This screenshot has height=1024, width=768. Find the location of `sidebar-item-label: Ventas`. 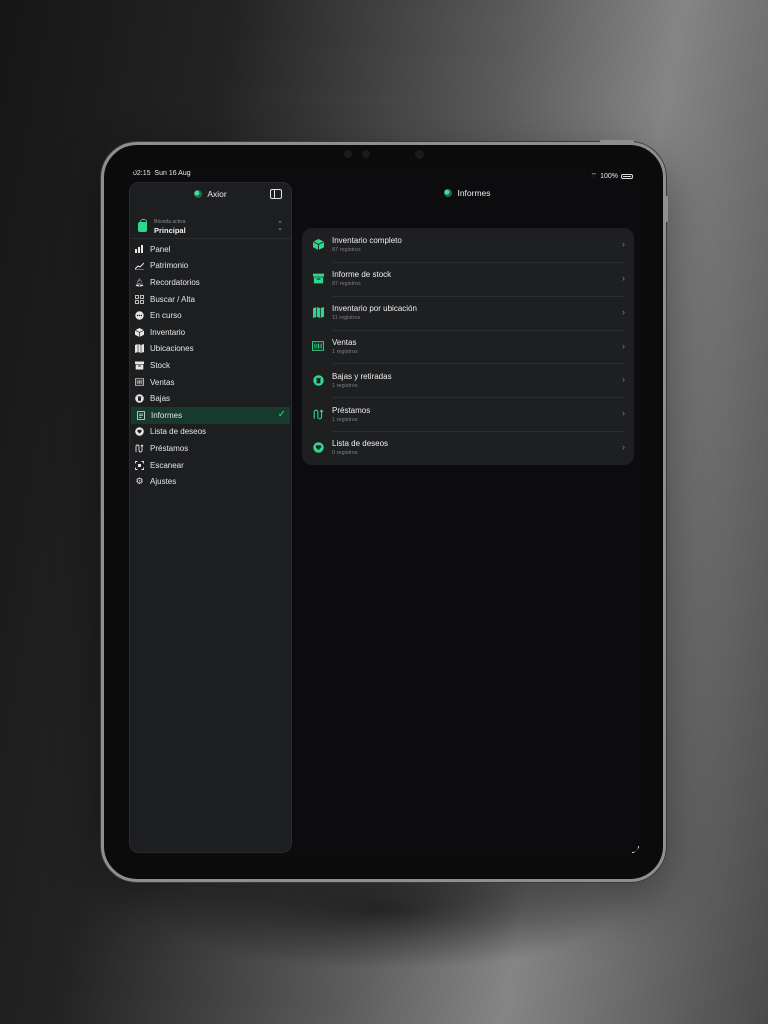

sidebar-item-label: Ventas is located at coordinates (162, 382).